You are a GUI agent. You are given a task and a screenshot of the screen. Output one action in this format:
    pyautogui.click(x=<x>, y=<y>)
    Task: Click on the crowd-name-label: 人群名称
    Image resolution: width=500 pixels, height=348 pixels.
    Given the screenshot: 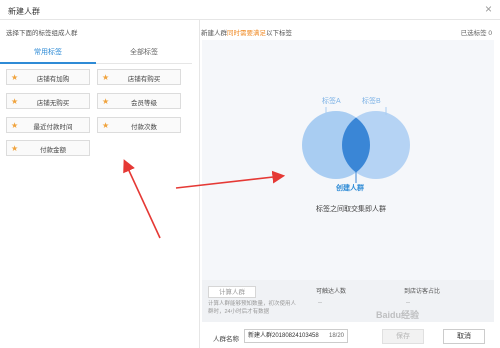 What is the action you would take?
    pyautogui.click(x=226, y=339)
    